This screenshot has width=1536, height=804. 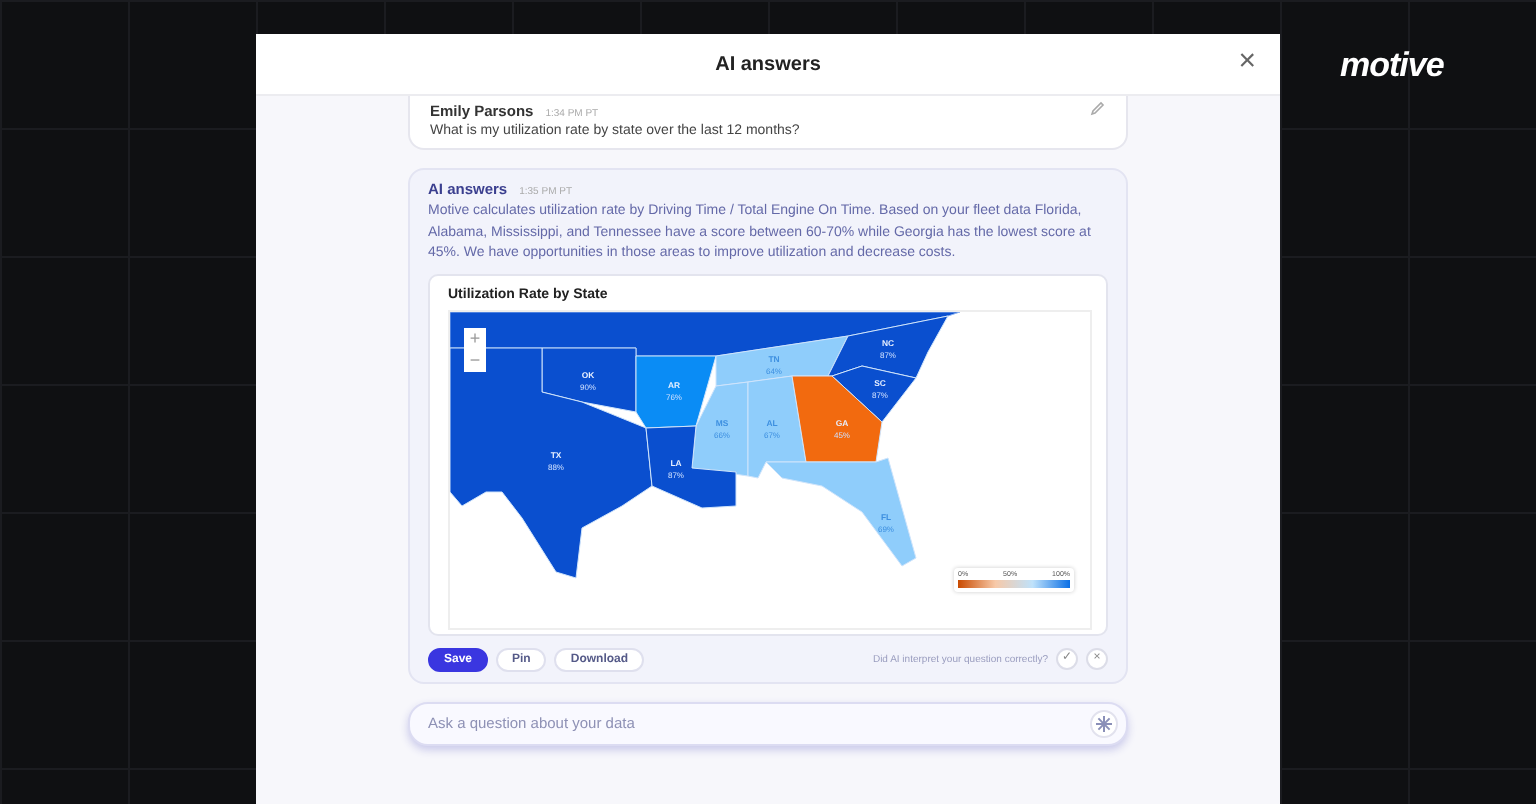 What do you see at coordinates (768, 64) in the screenshot?
I see `modal-title: AI answers` at bounding box center [768, 64].